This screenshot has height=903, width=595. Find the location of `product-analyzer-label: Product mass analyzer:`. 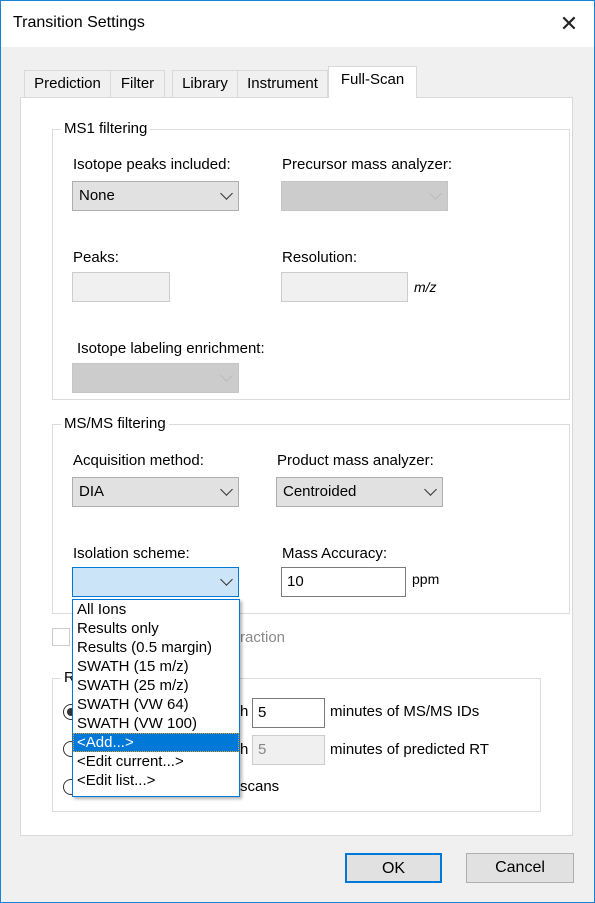

product-analyzer-label: Product mass analyzer: is located at coordinates (355, 460).